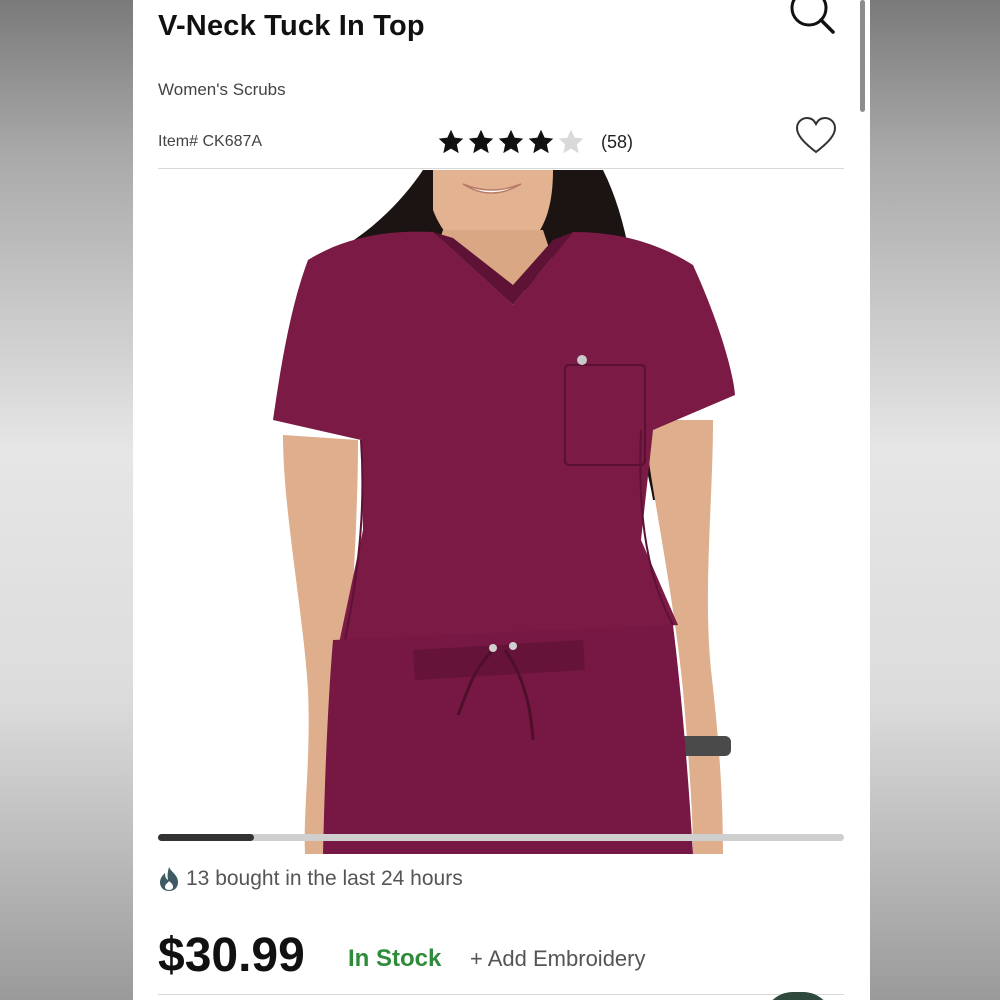 The image size is (1000, 1000). What do you see at coordinates (557, 959) in the screenshot?
I see `add-embroidery-link: + Add Embroidery` at bounding box center [557, 959].